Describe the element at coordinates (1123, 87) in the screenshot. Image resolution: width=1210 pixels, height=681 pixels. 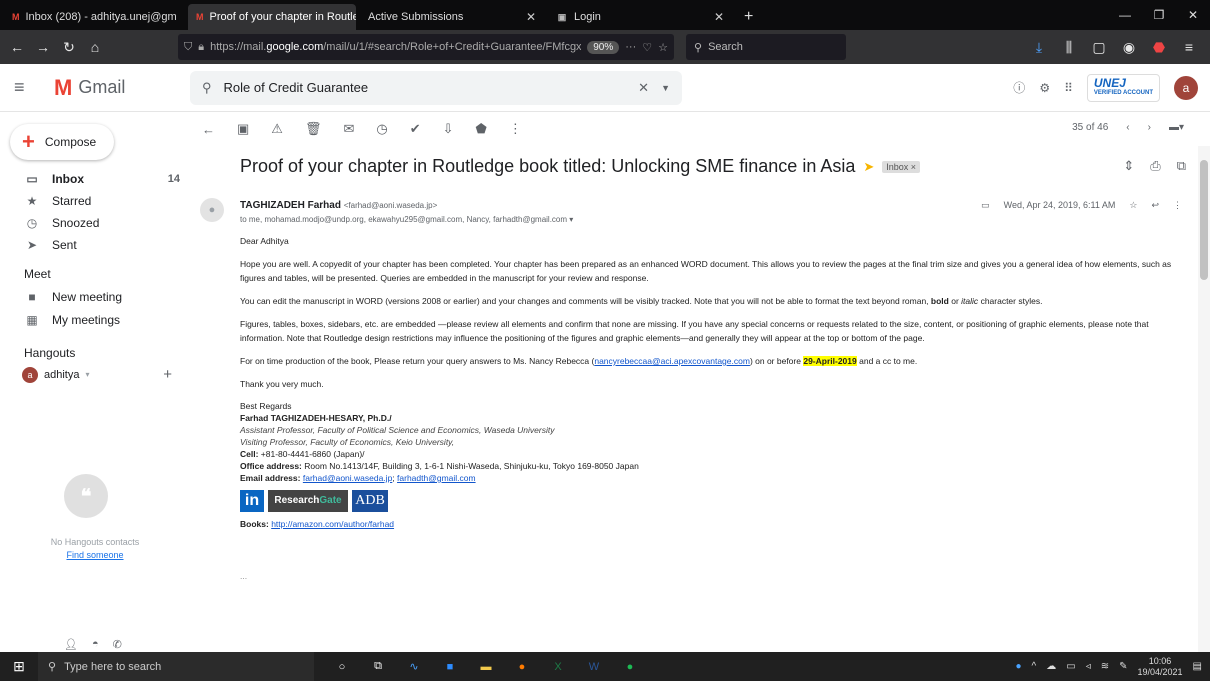
I see `account-brand: UNEJ VERIFIED ACCOUNT` at that location.